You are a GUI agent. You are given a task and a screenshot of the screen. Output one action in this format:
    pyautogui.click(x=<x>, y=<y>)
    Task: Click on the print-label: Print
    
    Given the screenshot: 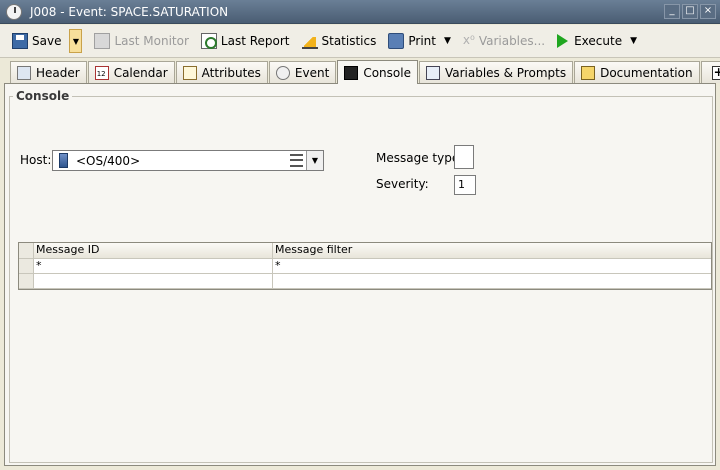 What is the action you would take?
    pyautogui.click(x=422, y=41)
    